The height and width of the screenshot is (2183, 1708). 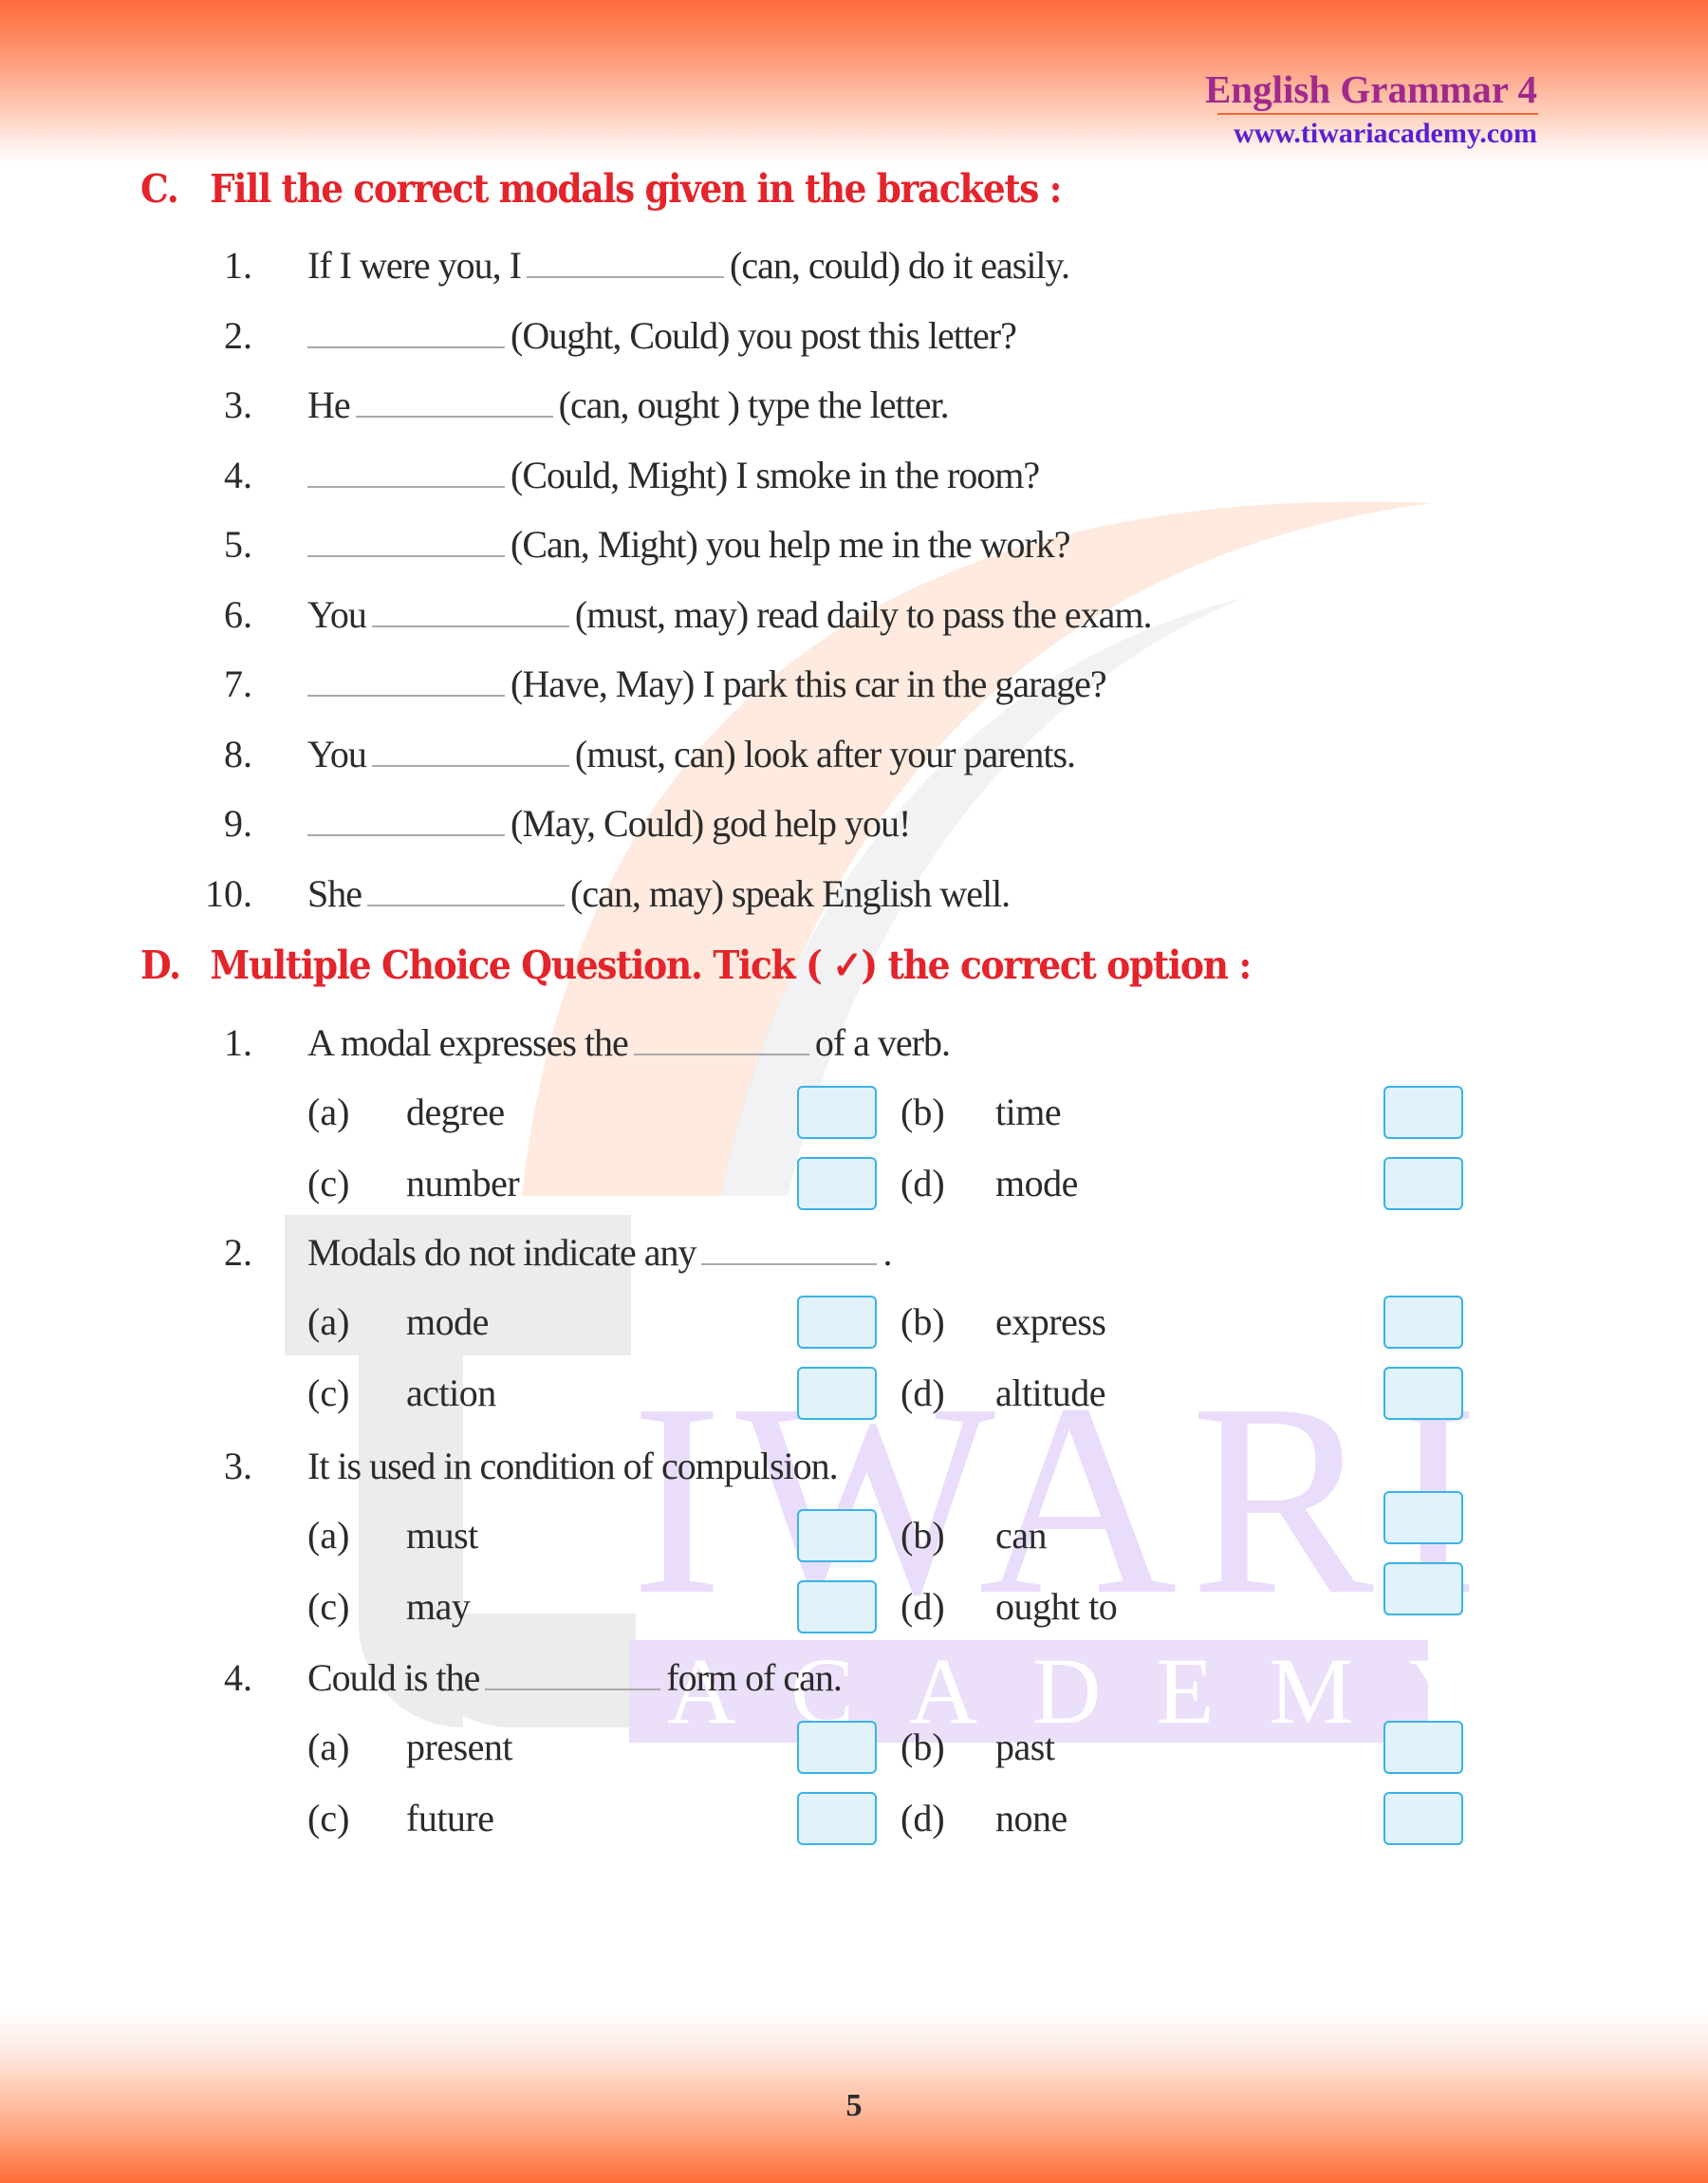 What do you see at coordinates (238, 475) in the screenshot?
I see `item-number: 4.` at bounding box center [238, 475].